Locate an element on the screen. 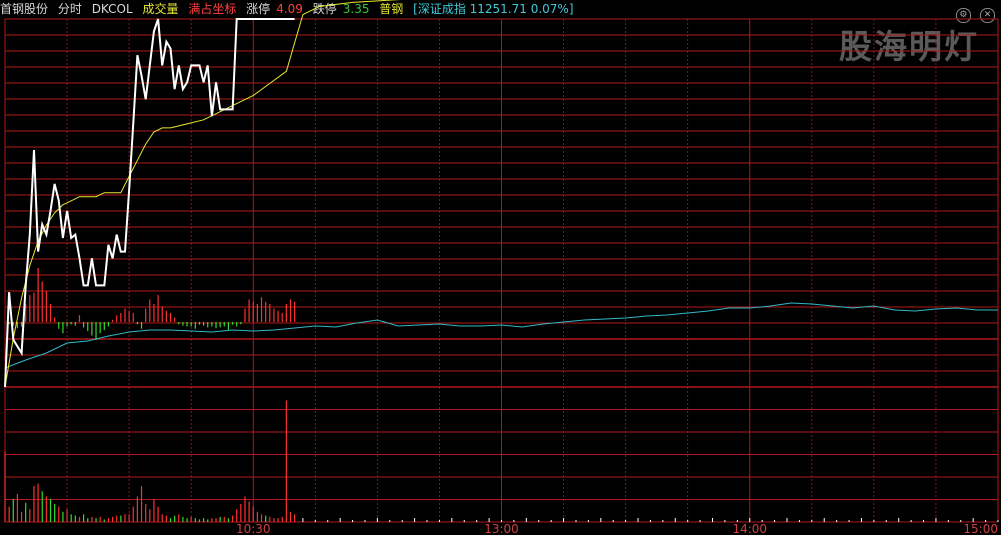 The height and width of the screenshot is (535, 1001). x-tick-label: 14:00 is located at coordinates (749, 528).